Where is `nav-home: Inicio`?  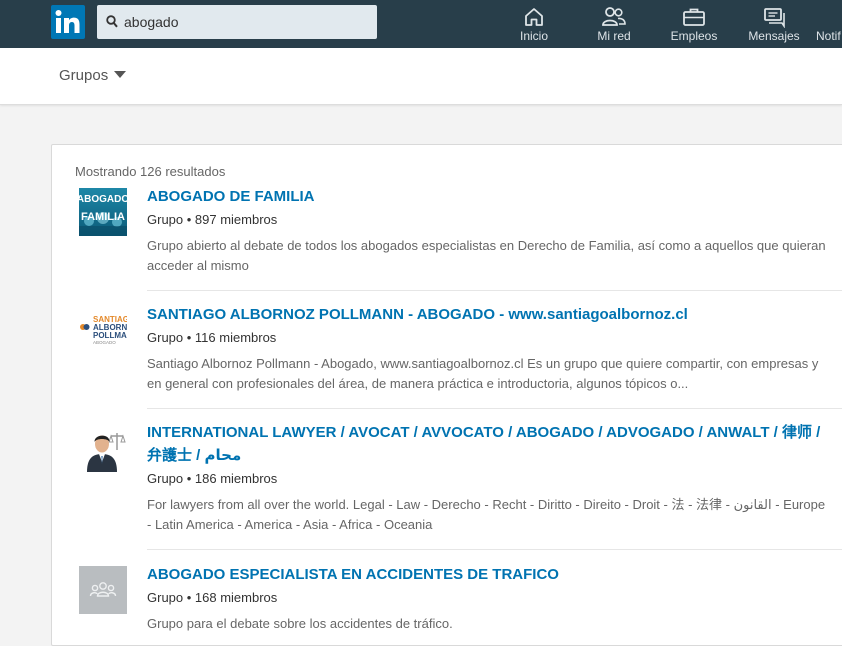
nav-home: Inicio is located at coordinates (534, 24).